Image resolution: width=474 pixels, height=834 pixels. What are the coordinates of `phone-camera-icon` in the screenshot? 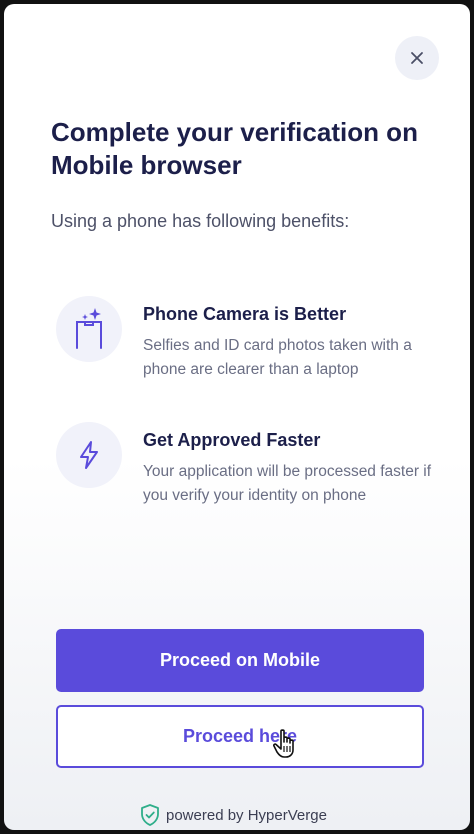 It's located at (89, 329).